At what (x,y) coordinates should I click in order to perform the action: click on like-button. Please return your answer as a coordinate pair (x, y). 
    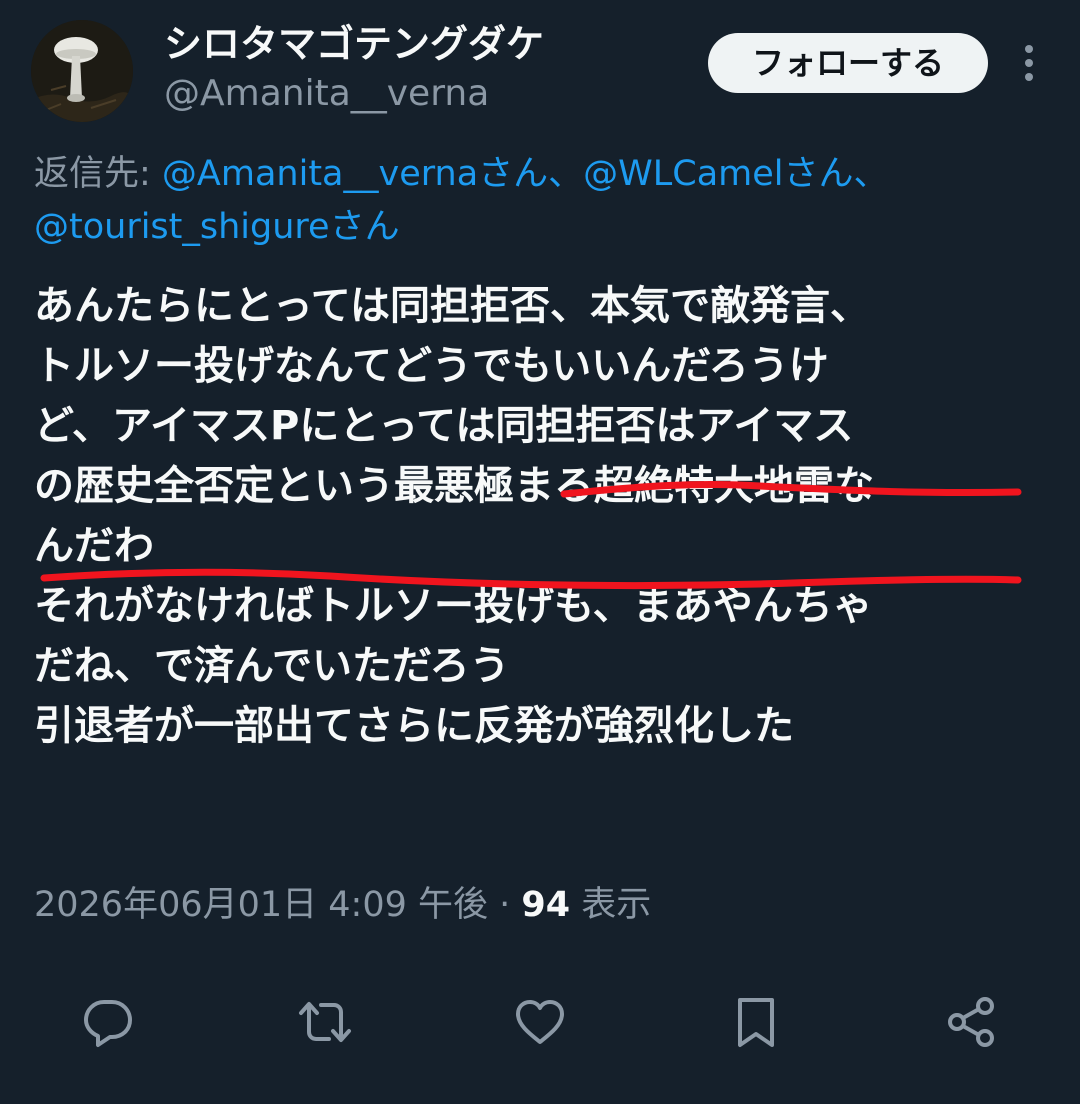
    Looking at the image, I should click on (540, 1022).